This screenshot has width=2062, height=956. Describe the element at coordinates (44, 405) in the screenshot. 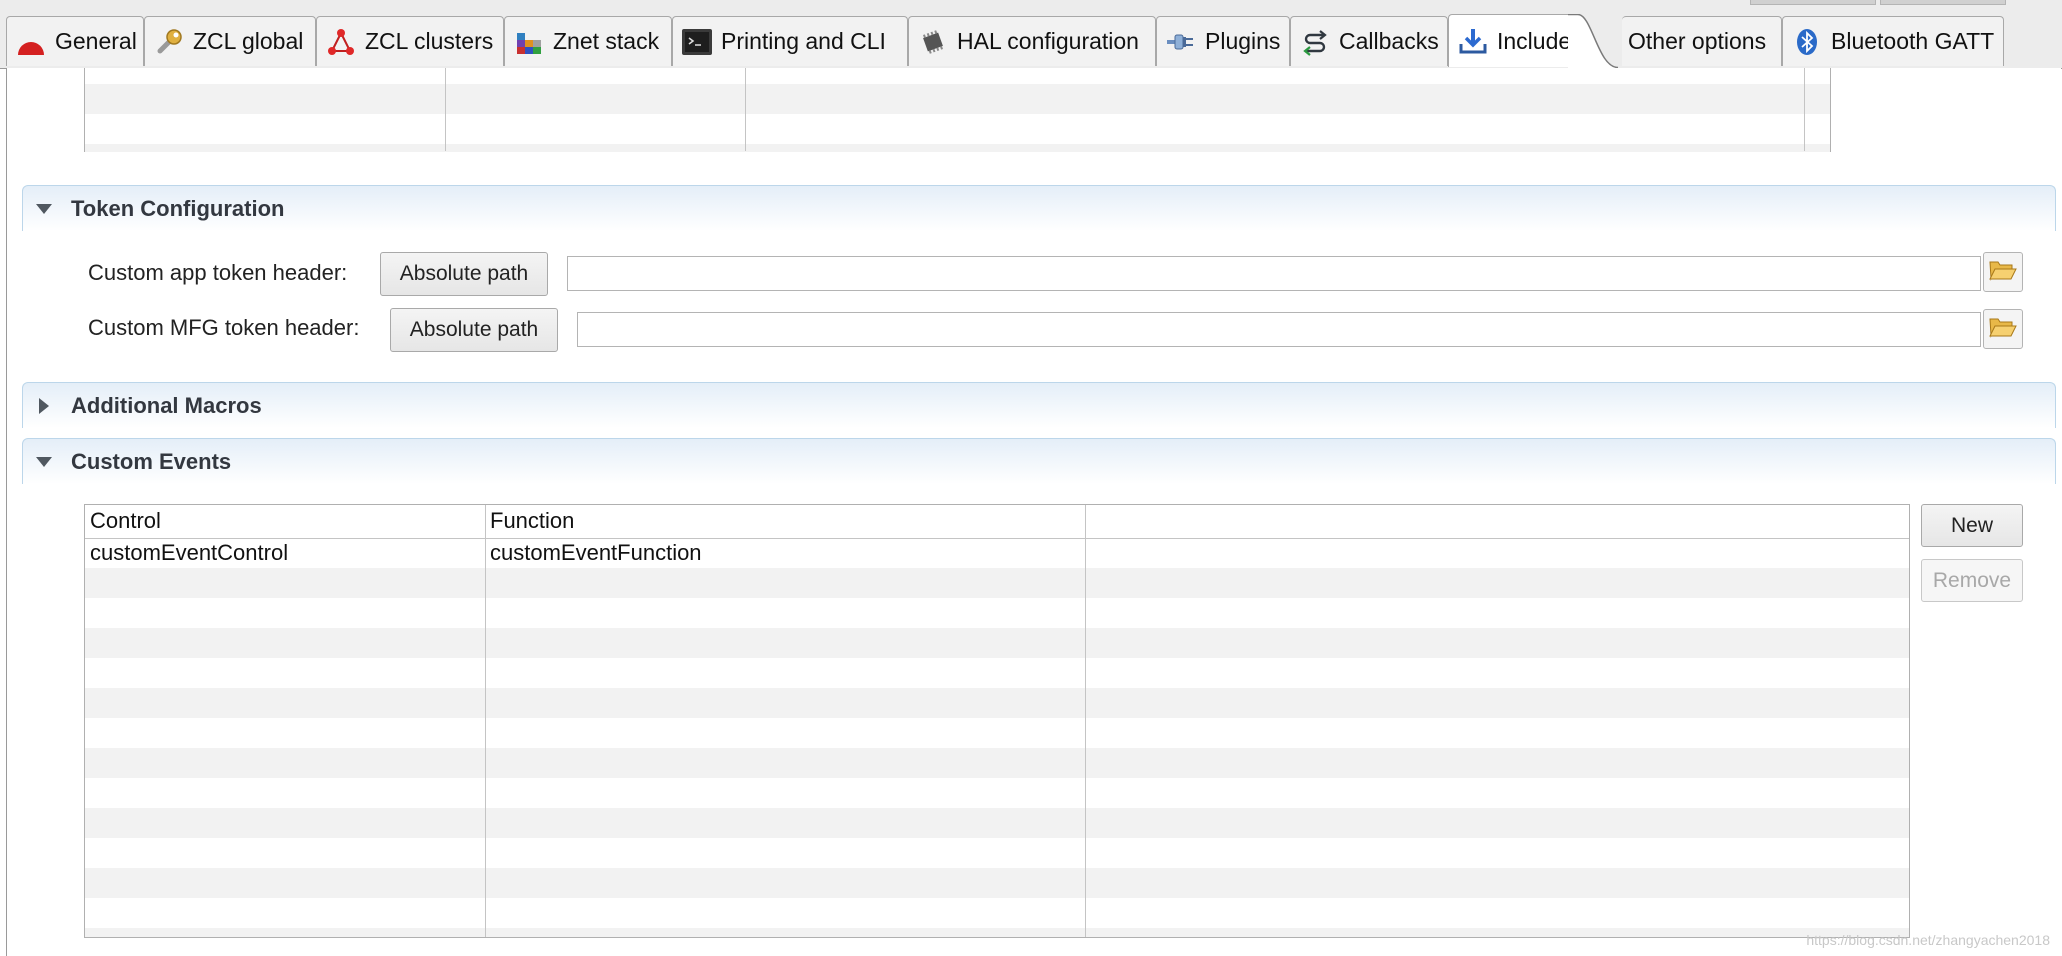

I see `collapse-triangle-icon` at that location.